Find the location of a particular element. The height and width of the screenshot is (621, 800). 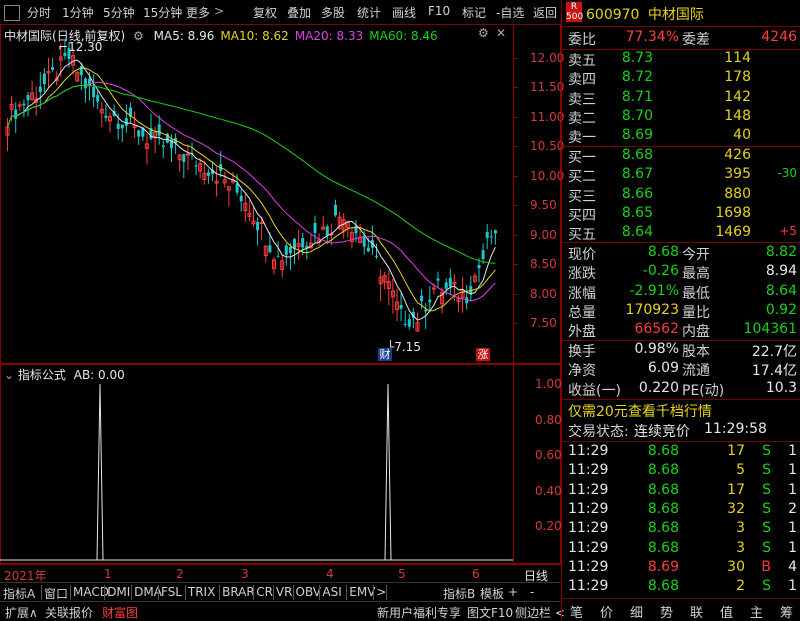

stat-value: 104361 is located at coordinates (770, 329).